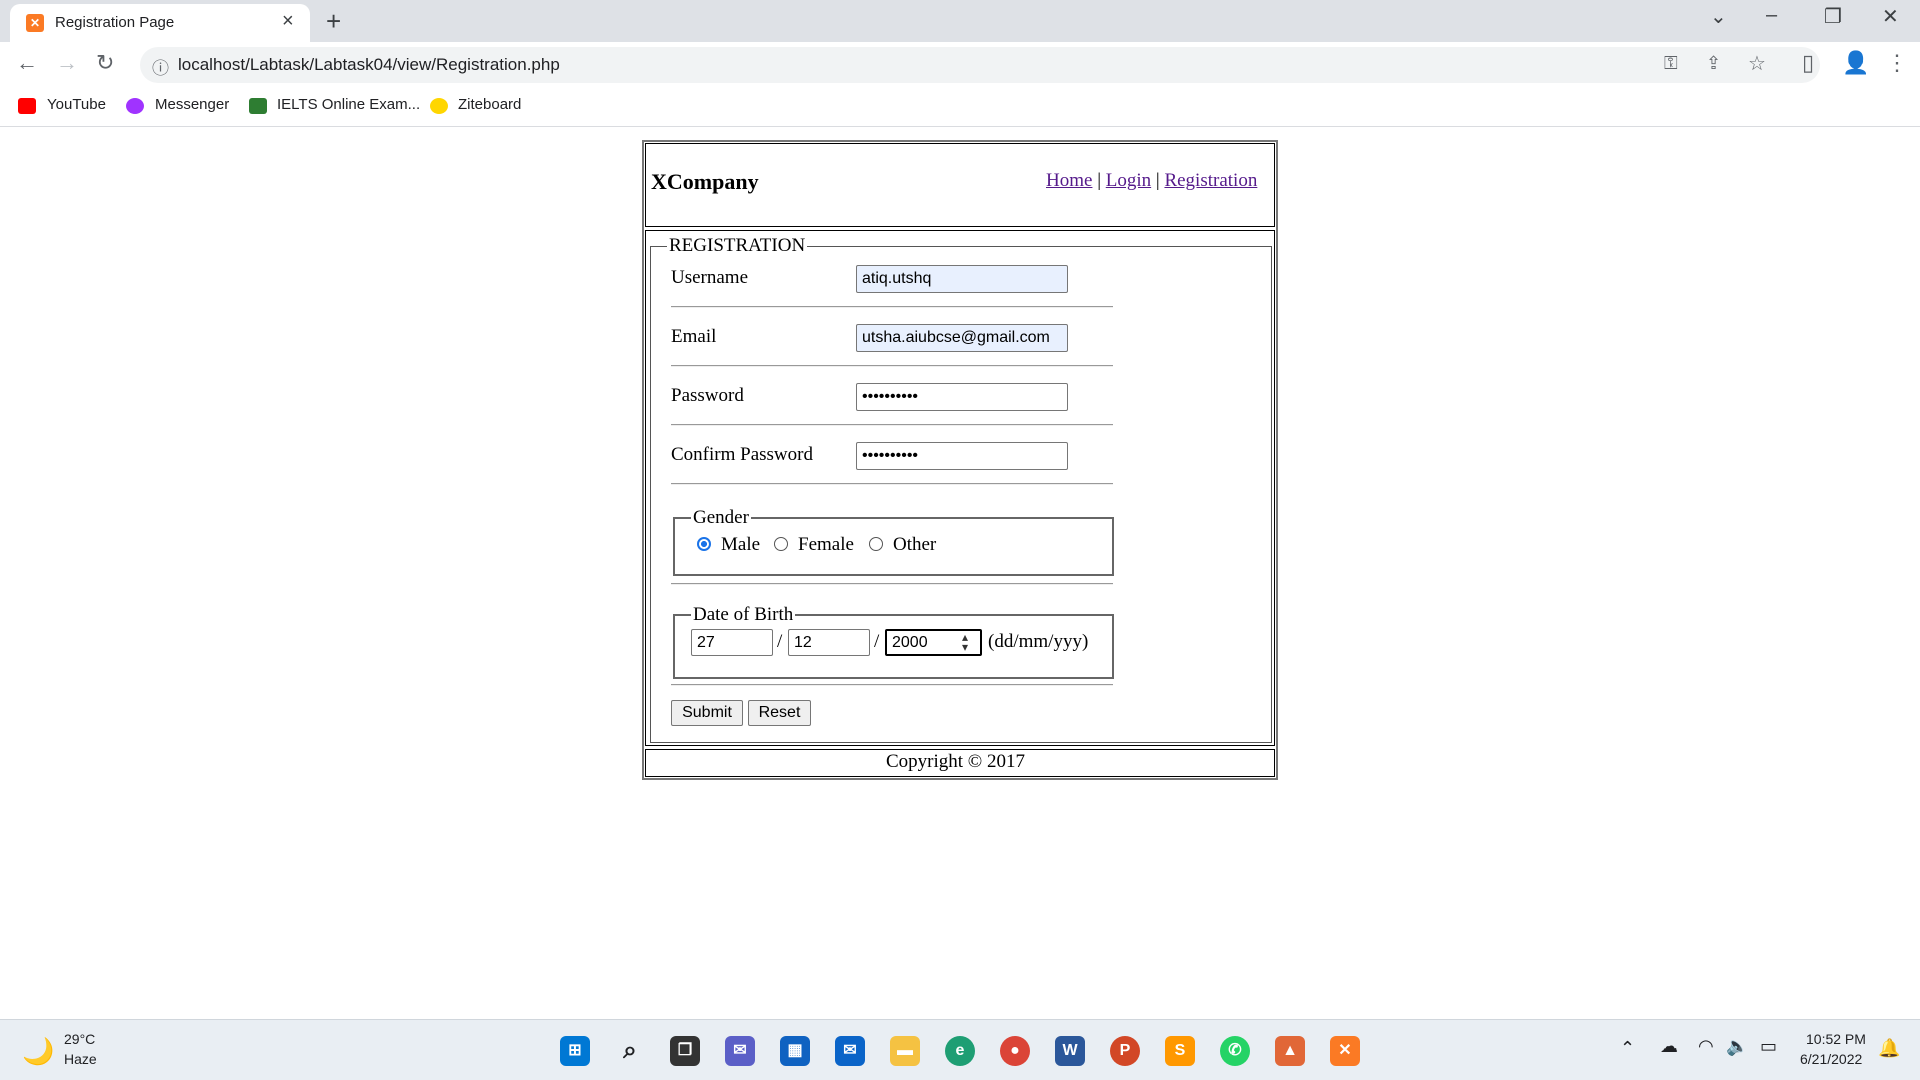  I want to click on bookmark-youtube: YouTube, so click(76, 104).